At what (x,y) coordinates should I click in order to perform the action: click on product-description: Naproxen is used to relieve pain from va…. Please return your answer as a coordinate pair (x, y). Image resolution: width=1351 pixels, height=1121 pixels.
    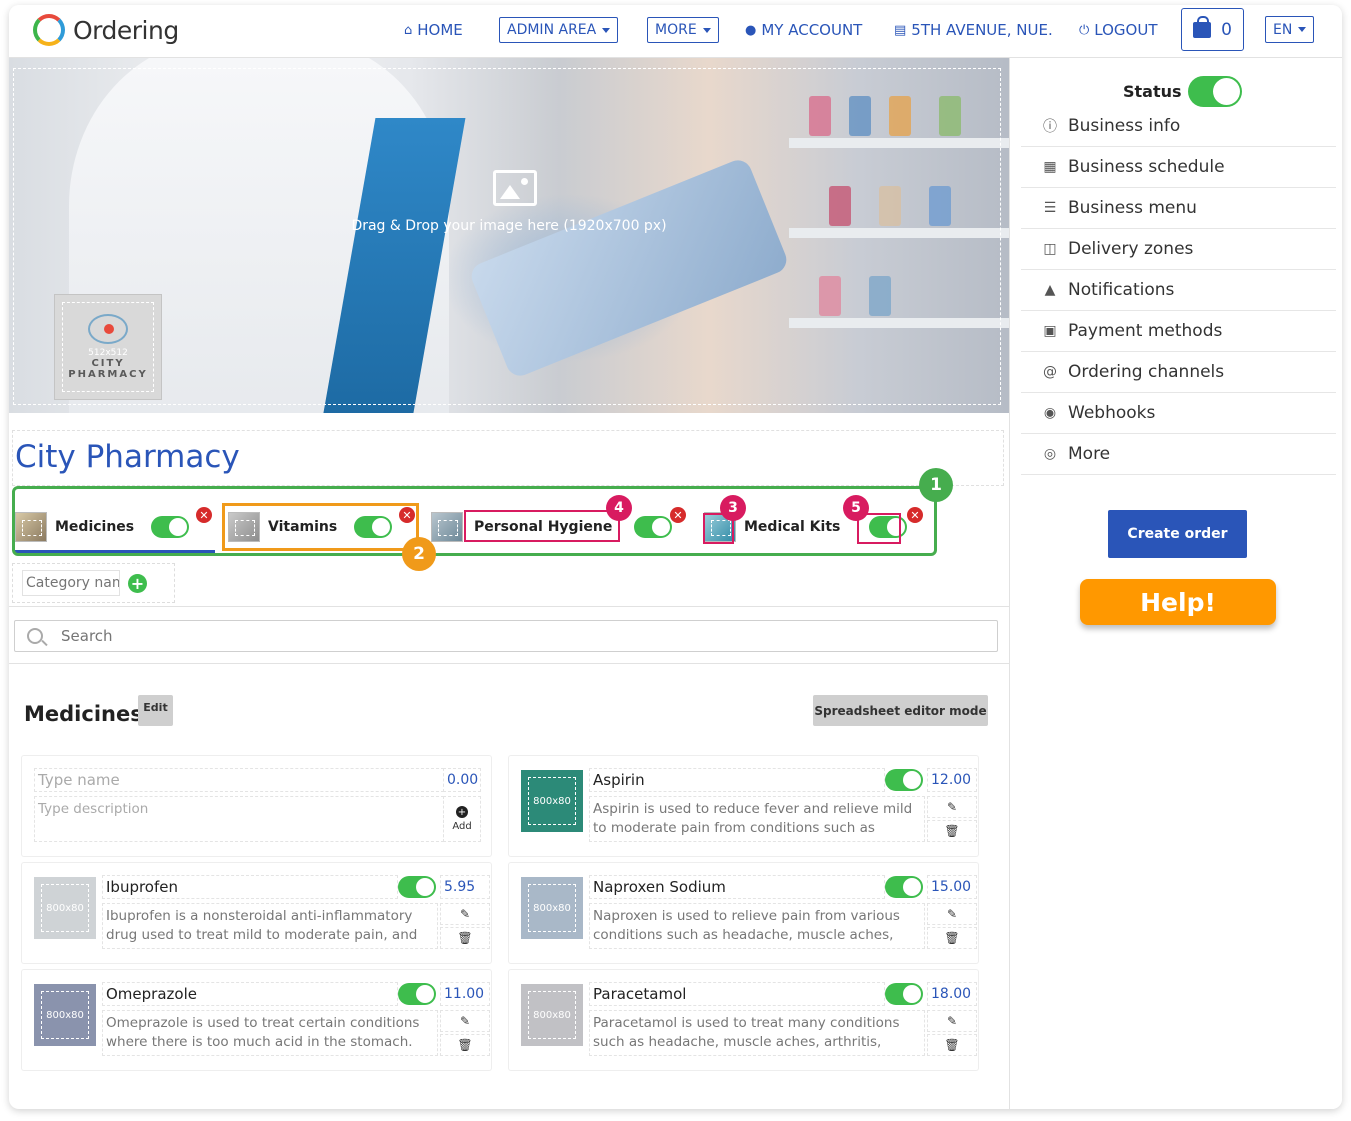
    Looking at the image, I should click on (757, 926).